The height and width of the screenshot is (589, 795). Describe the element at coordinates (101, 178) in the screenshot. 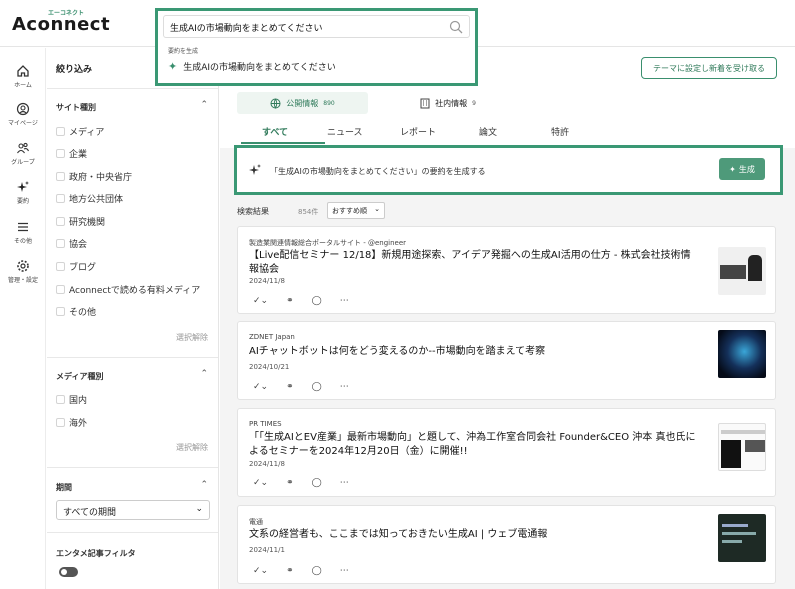

I see `option-label: 政府・中央省庁` at that location.